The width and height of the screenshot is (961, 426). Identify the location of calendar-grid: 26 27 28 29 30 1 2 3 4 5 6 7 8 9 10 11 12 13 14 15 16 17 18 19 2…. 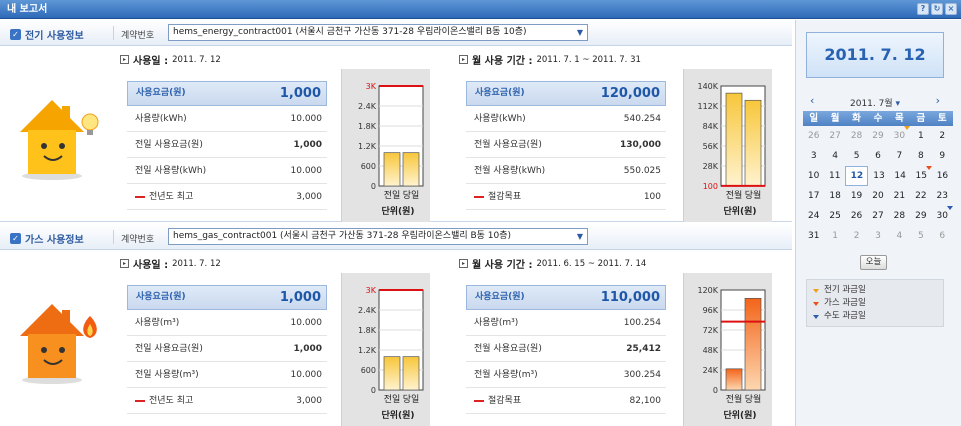
(878, 186).